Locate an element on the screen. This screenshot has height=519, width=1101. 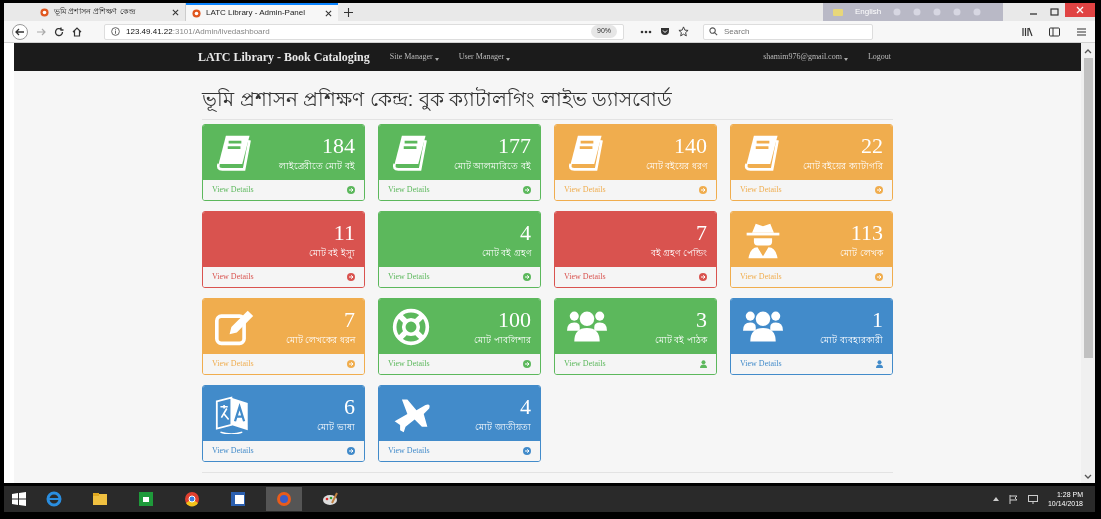
pocket-icon is located at coordinates (665, 31).